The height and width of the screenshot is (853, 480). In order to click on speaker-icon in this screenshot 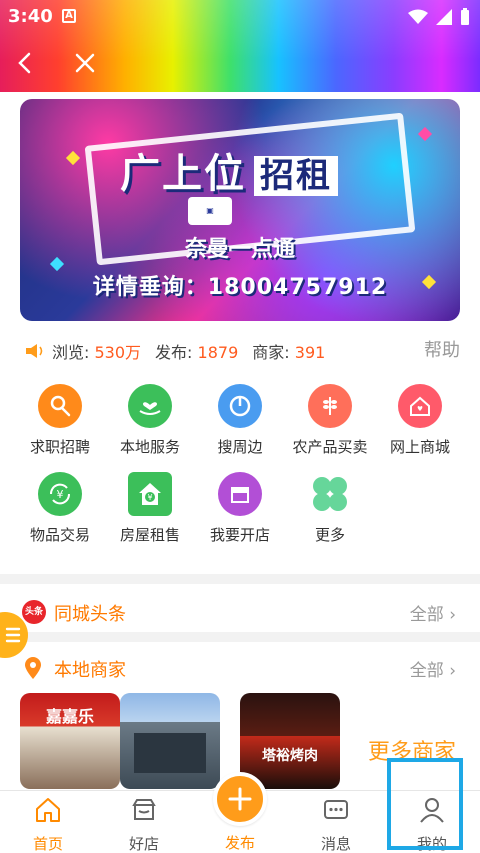, I will do `click(34, 351)`.